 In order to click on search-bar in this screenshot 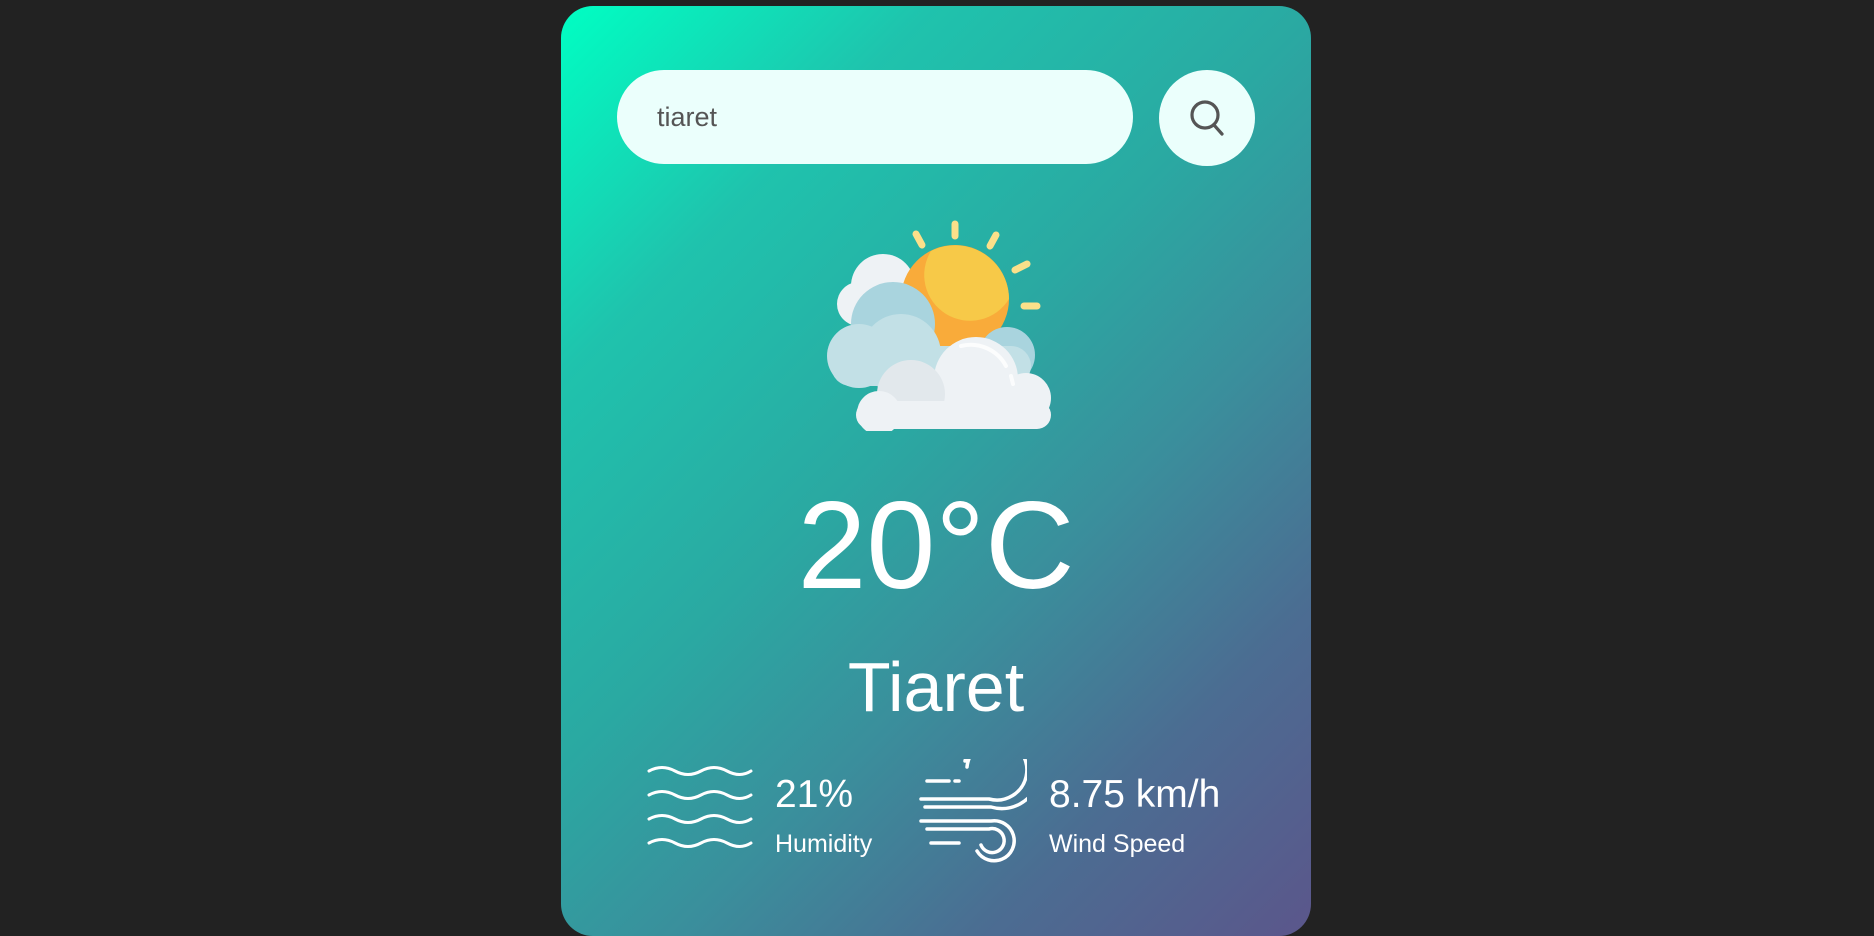, I will do `click(875, 117)`.